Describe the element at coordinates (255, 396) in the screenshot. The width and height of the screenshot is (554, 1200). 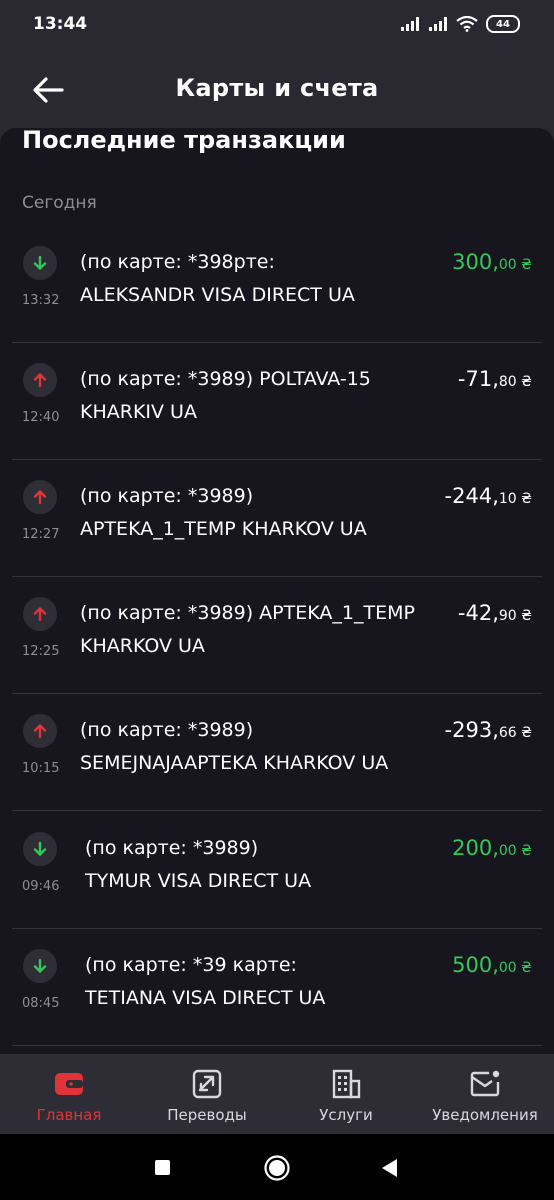
I see `transaction-description: (по карте: *3989) POLTAVA-15 KHARKIV UA` at that location.